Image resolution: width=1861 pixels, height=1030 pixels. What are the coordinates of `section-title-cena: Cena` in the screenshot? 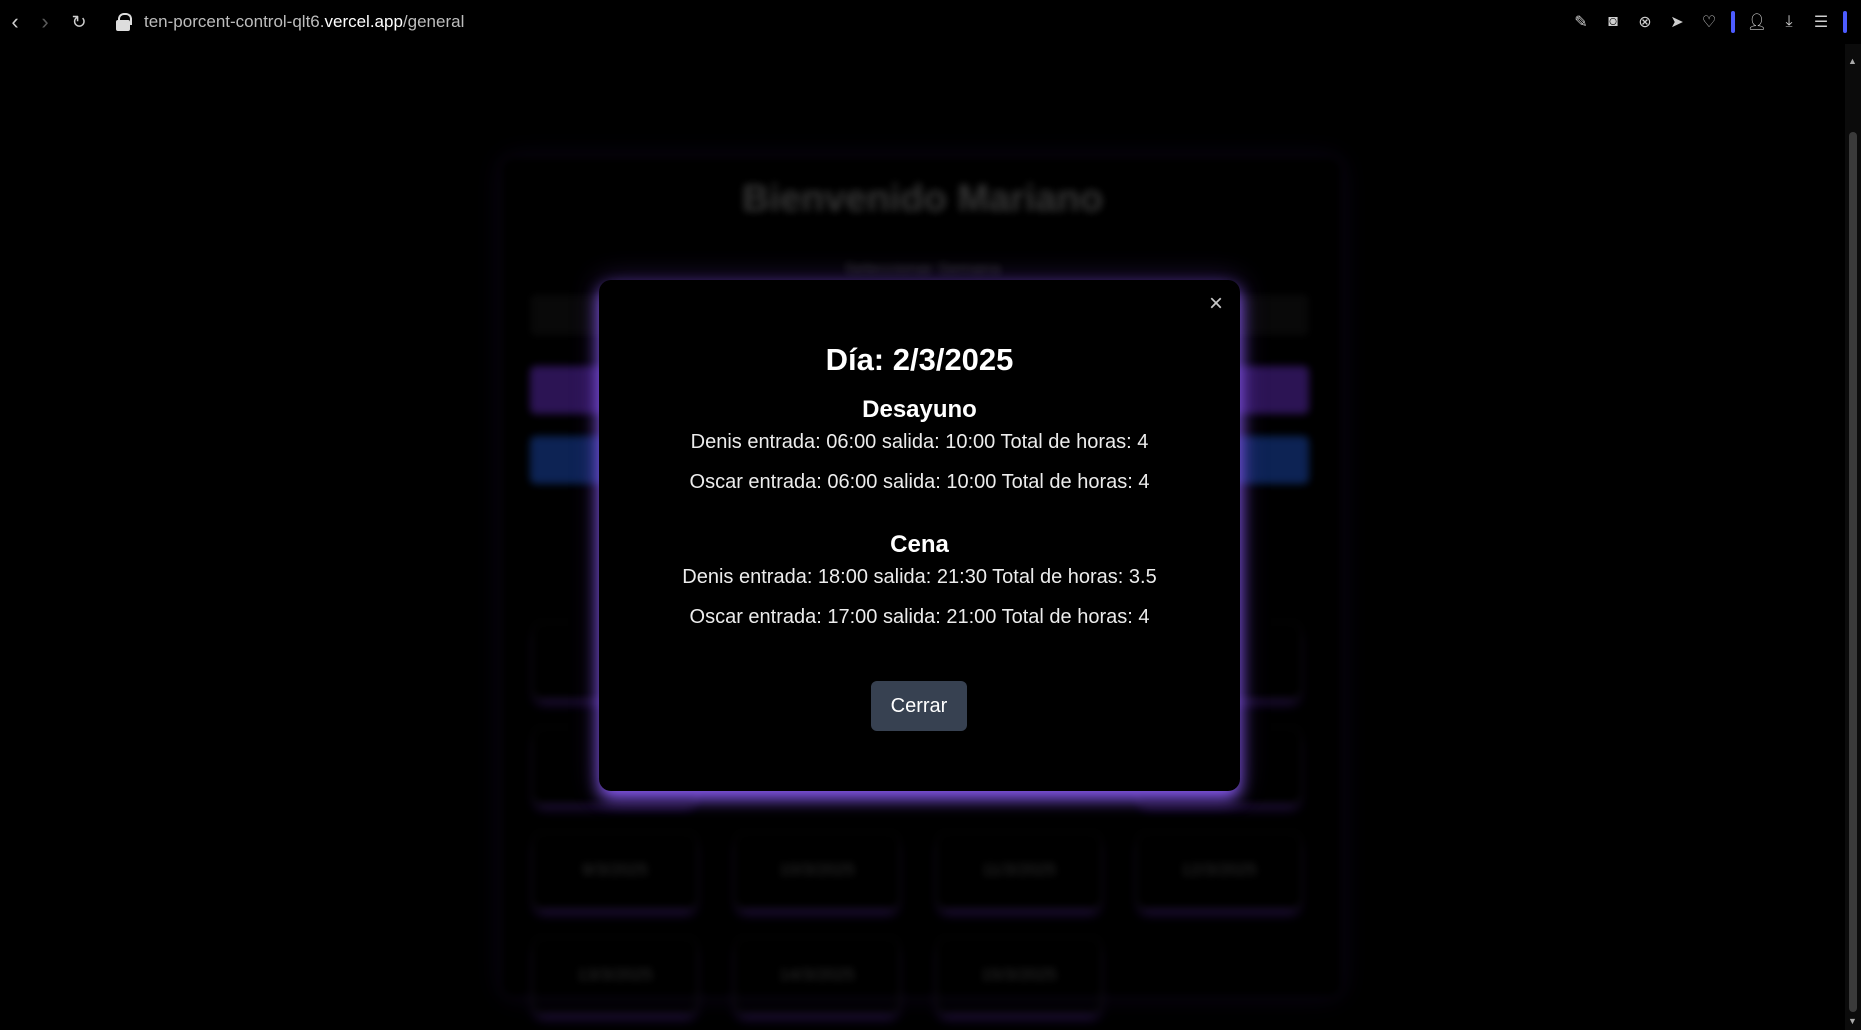 It's located at (919, 544).